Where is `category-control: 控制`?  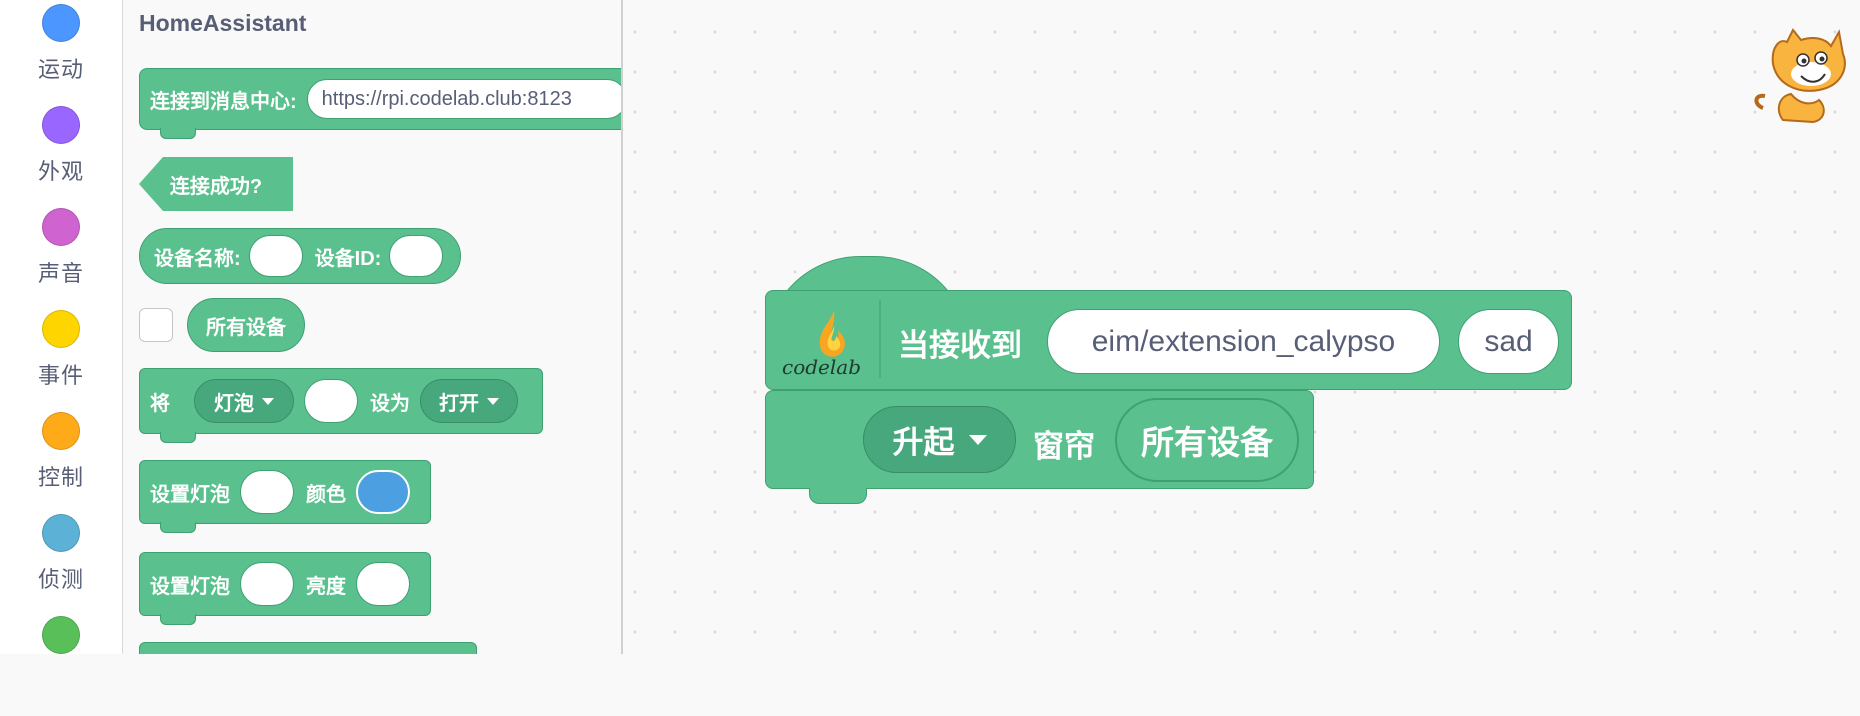 category-control: 控制 is located at coordinates (61, 462).